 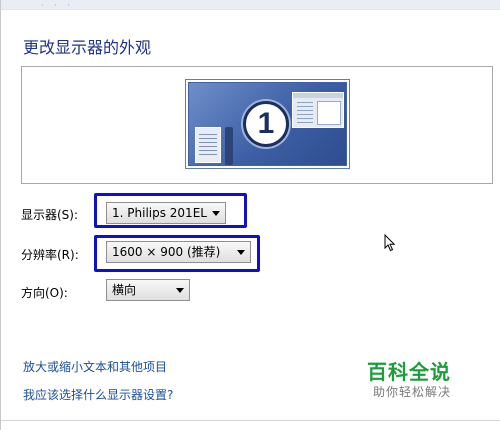 I want to click on window-top-strip: · · ·, so click(x=250, y=5).